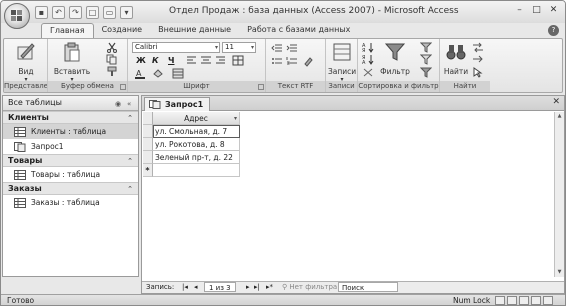 Image resolution: width=566 pixels, height=306 pixels. Describe the element at coordinates (257, 287) in the screenshot. I see `last-record-icon: ▸|` at that location.